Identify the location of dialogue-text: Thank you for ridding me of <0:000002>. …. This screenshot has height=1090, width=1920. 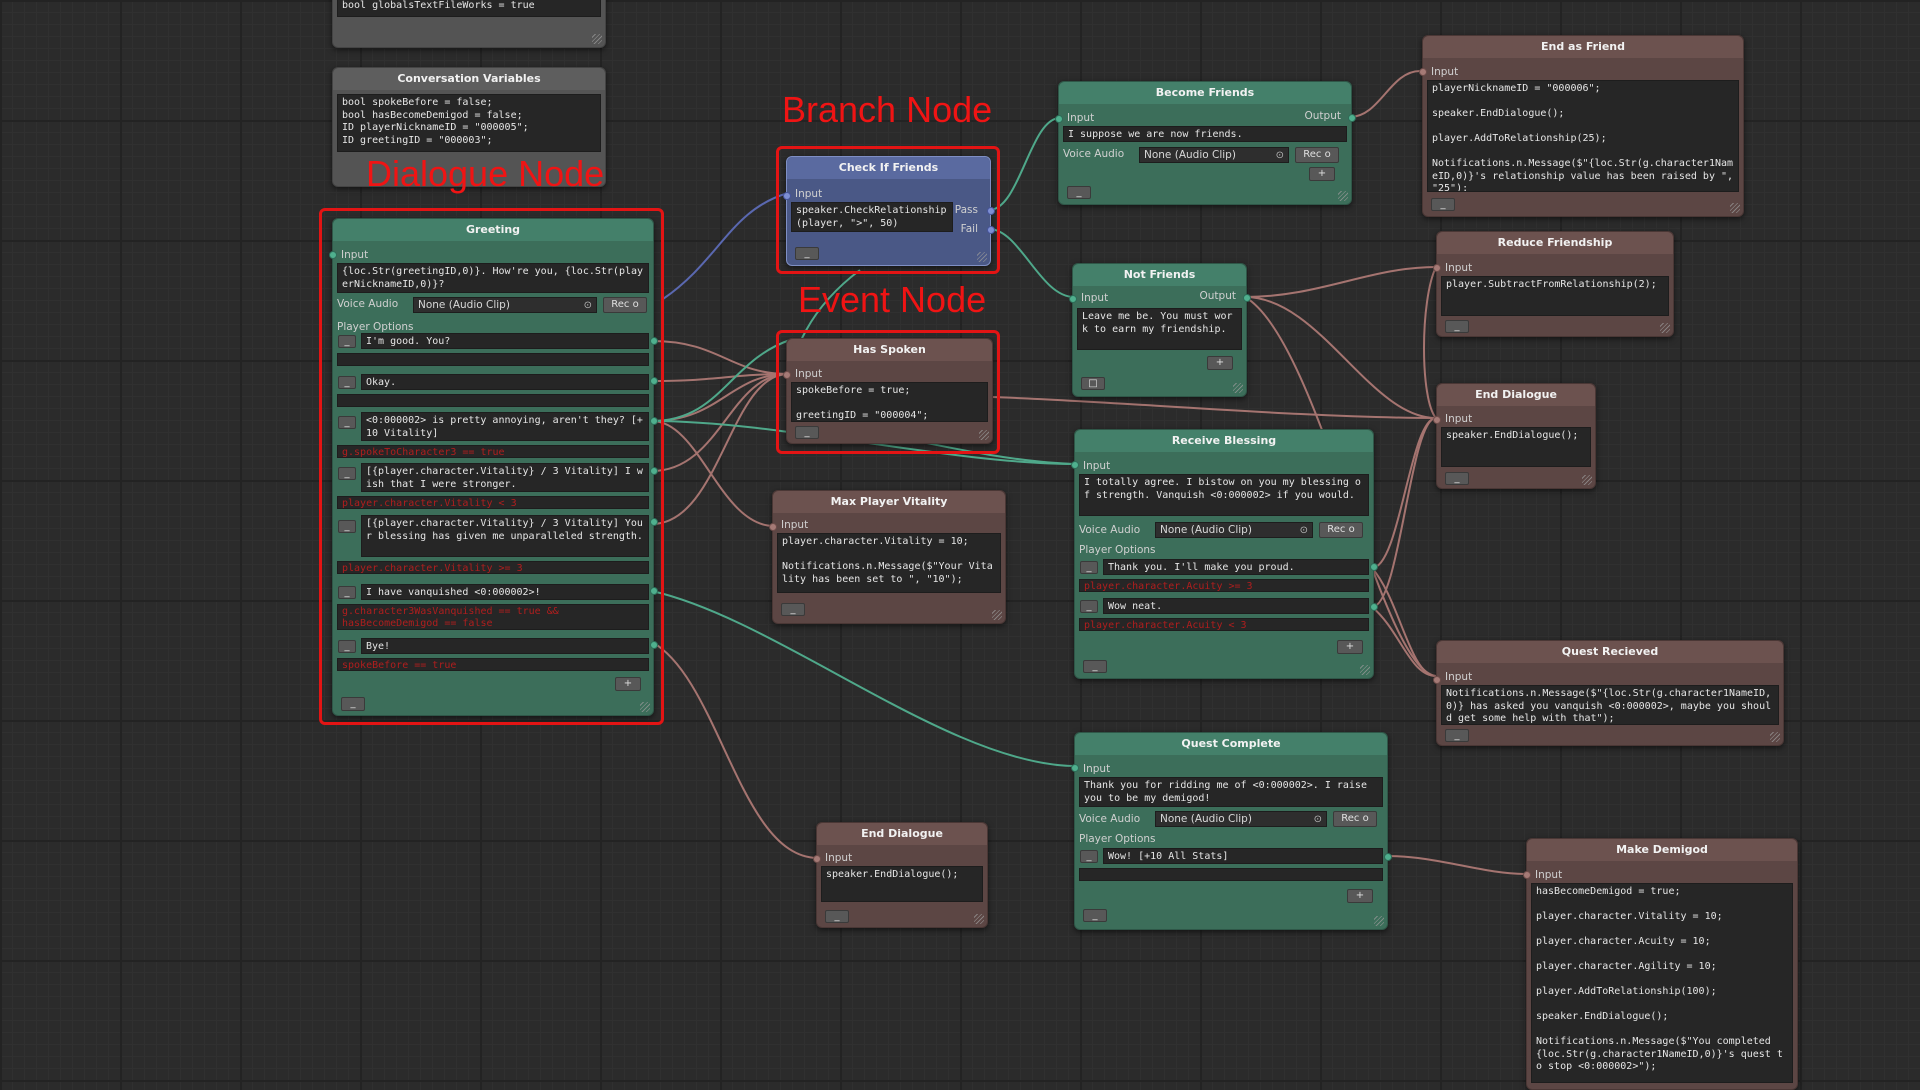
(1231, 792).